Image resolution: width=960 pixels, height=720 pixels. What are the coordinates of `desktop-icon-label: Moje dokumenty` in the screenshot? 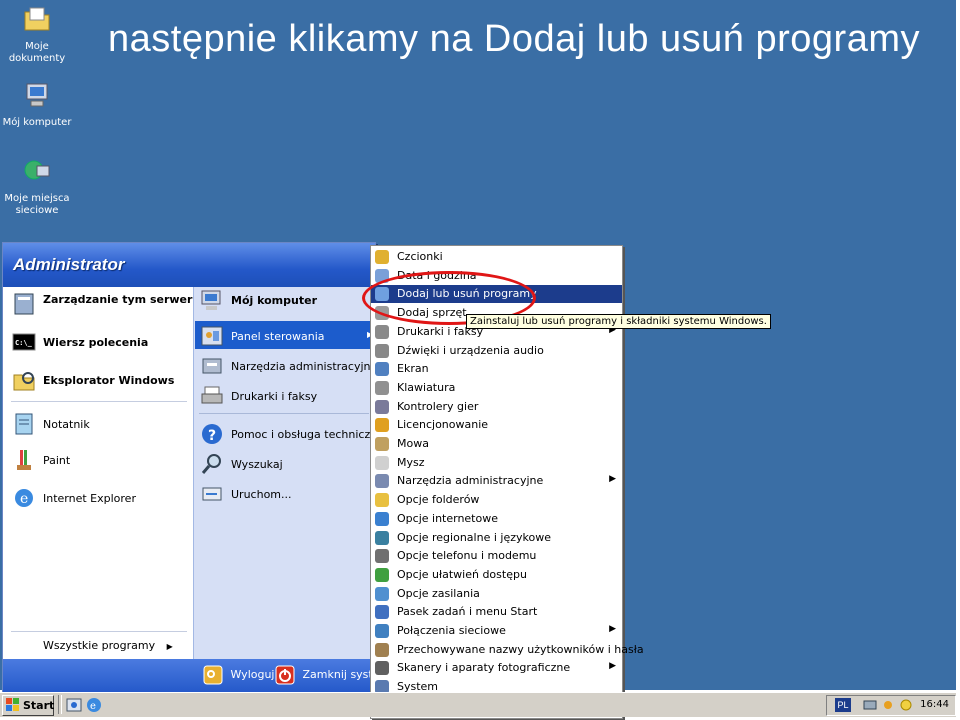 It's located at (37, 52).